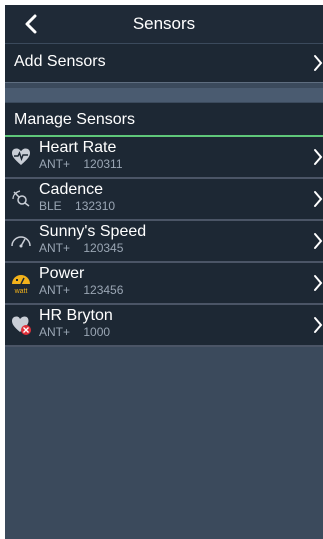 The width and height of the screenshot is (323, 539). I want to click on add-sensors-label: Add Sensors, so click(60, 61).